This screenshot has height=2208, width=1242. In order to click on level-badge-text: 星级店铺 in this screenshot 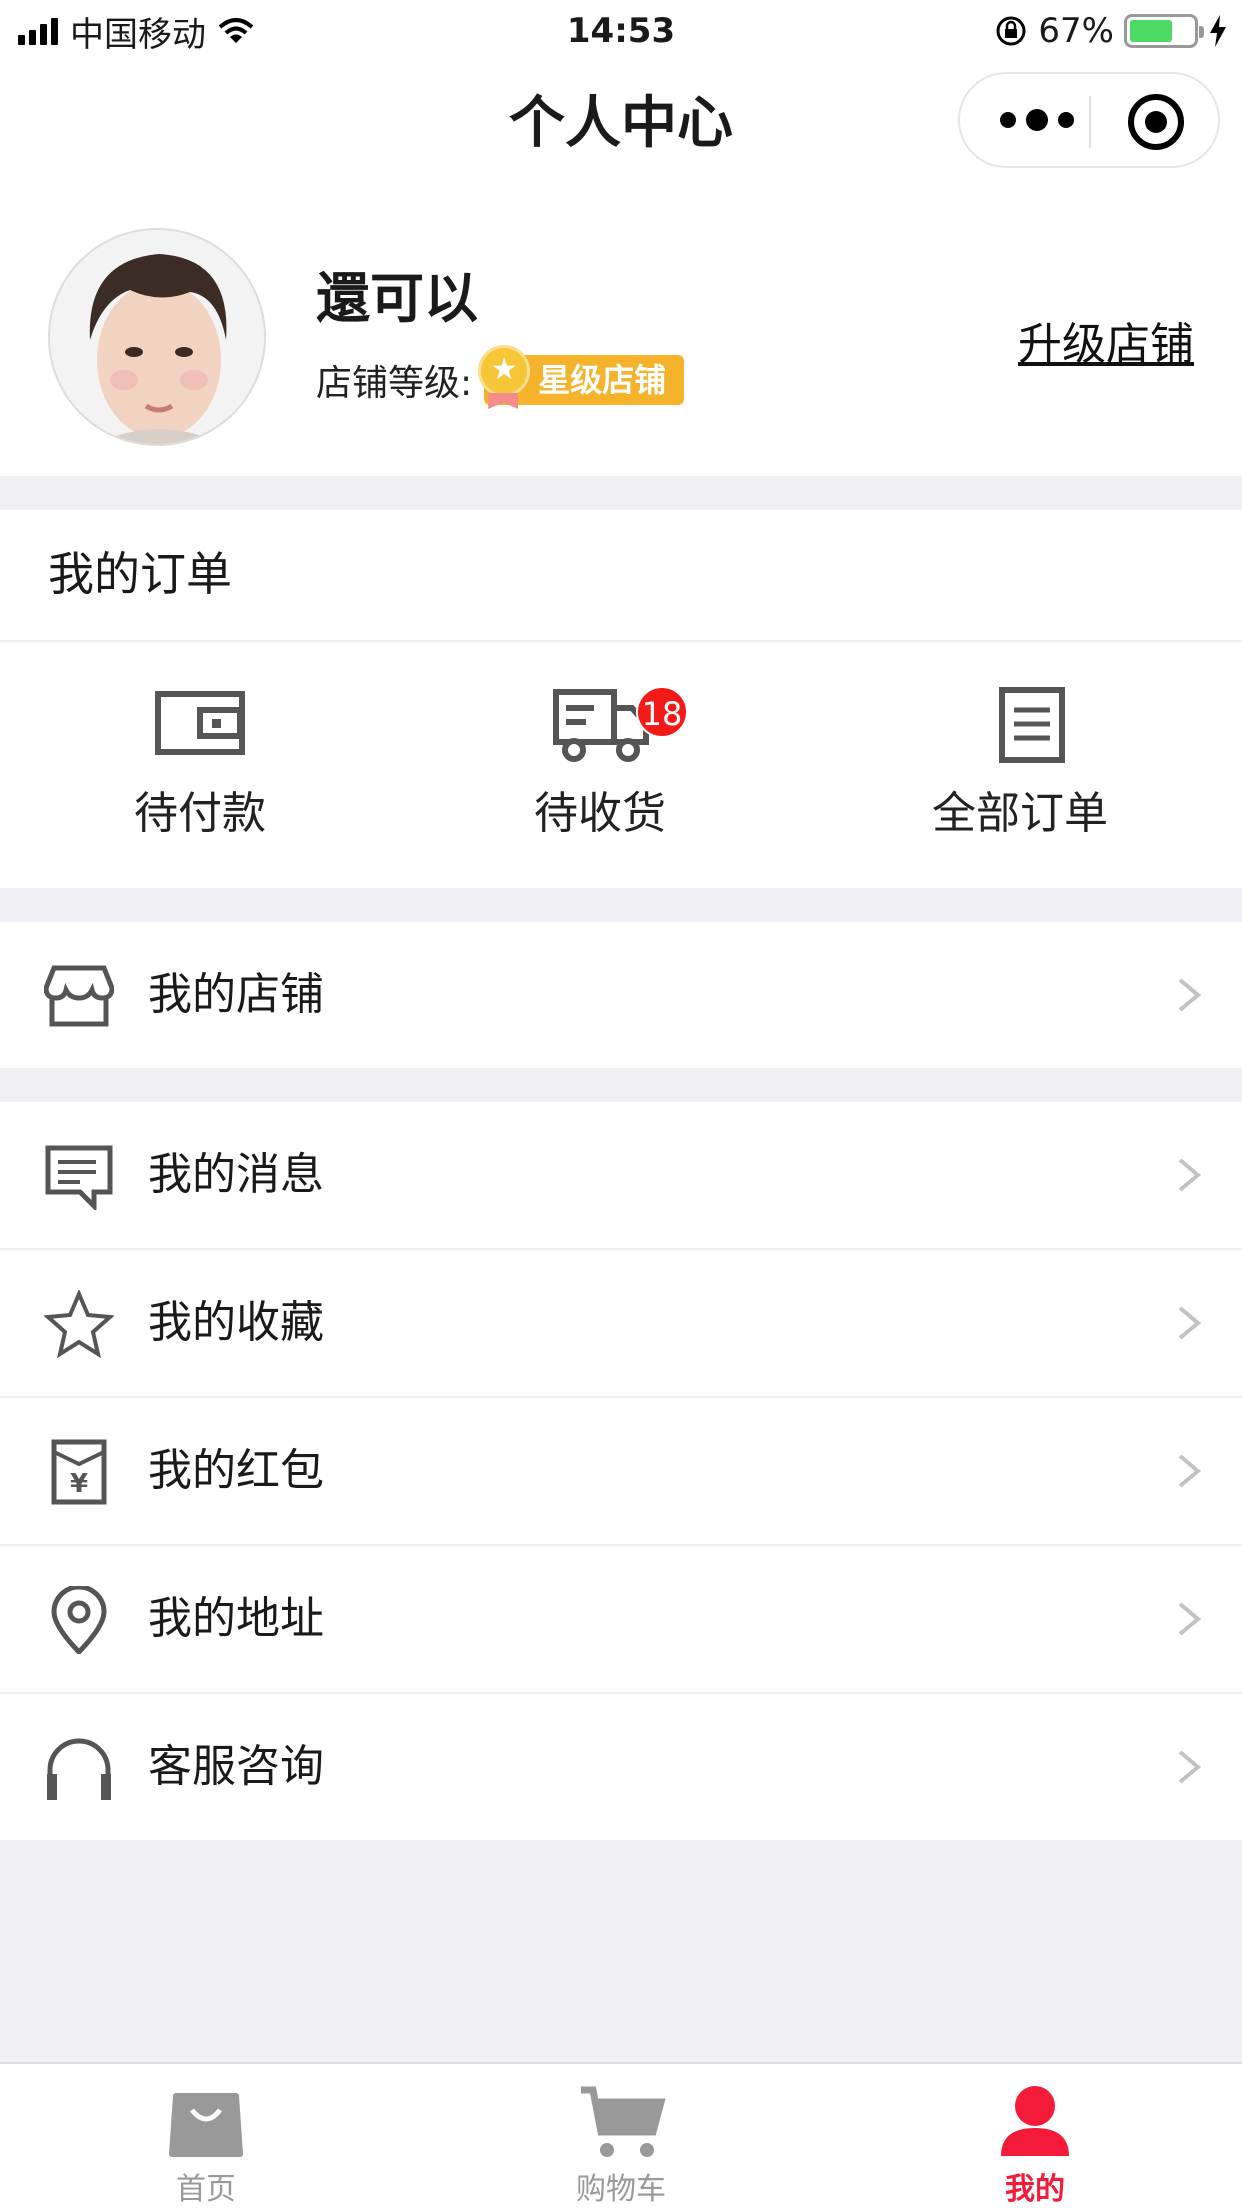, I will do `click(602, 380)`.